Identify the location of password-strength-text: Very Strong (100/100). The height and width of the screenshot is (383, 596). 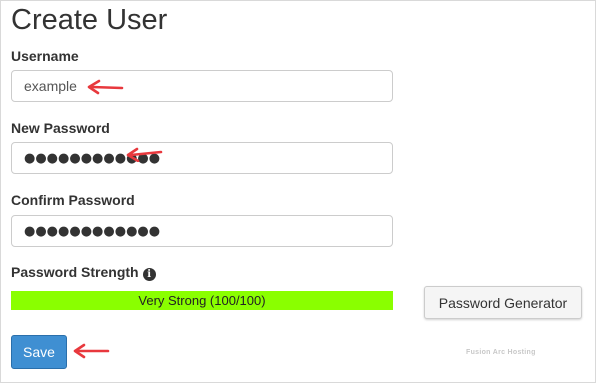
(202, 300).